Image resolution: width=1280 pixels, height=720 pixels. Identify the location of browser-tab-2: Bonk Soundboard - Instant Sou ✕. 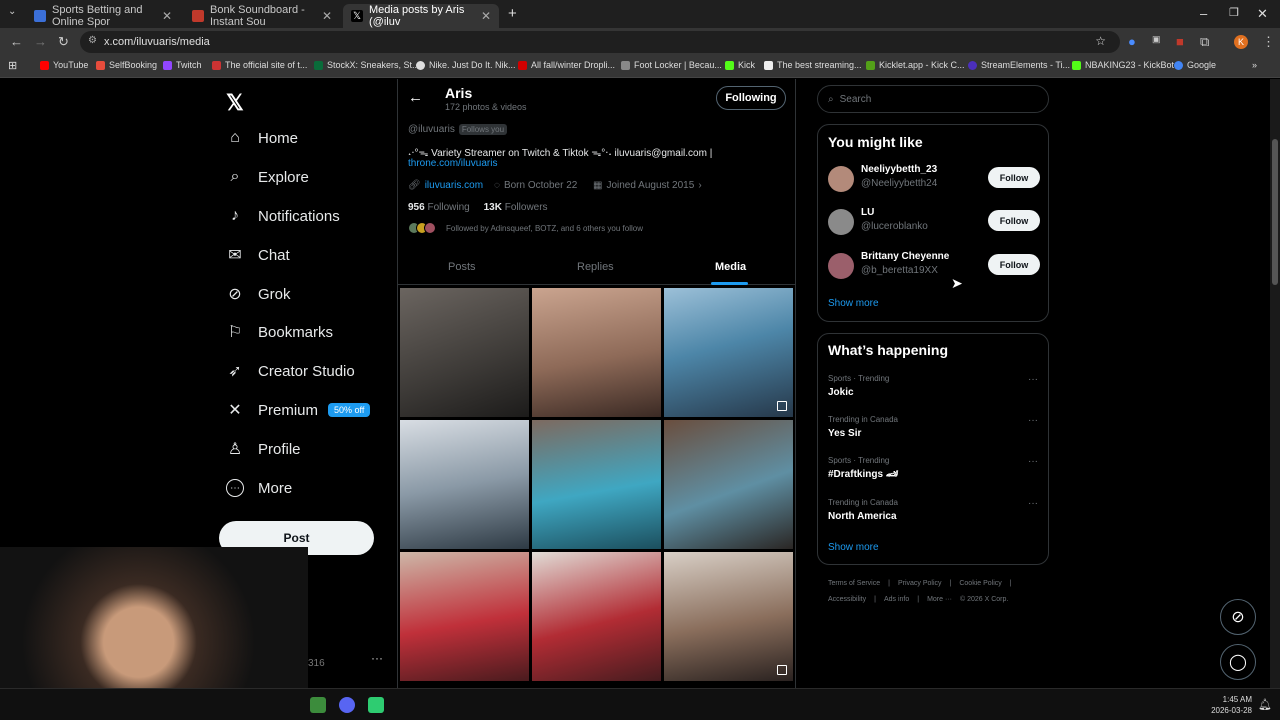
(262, 16).